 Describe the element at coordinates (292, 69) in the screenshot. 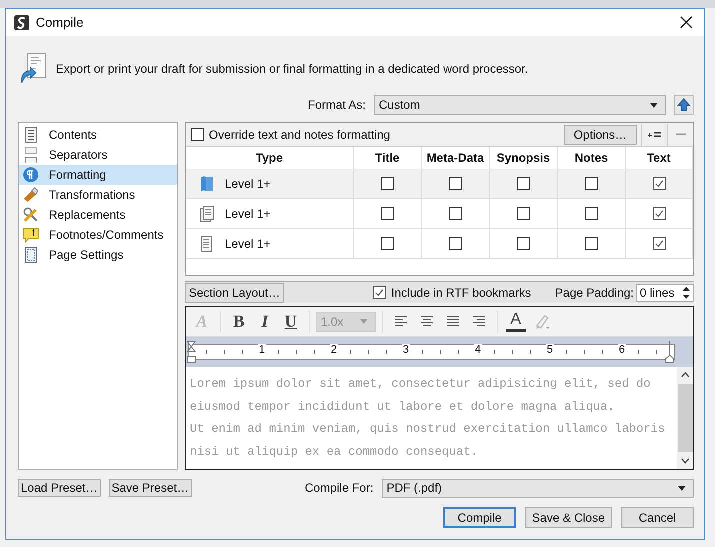

I see `description-text: Export or print your draft for submission or final formatting in a dedicated word processor.` at that location.